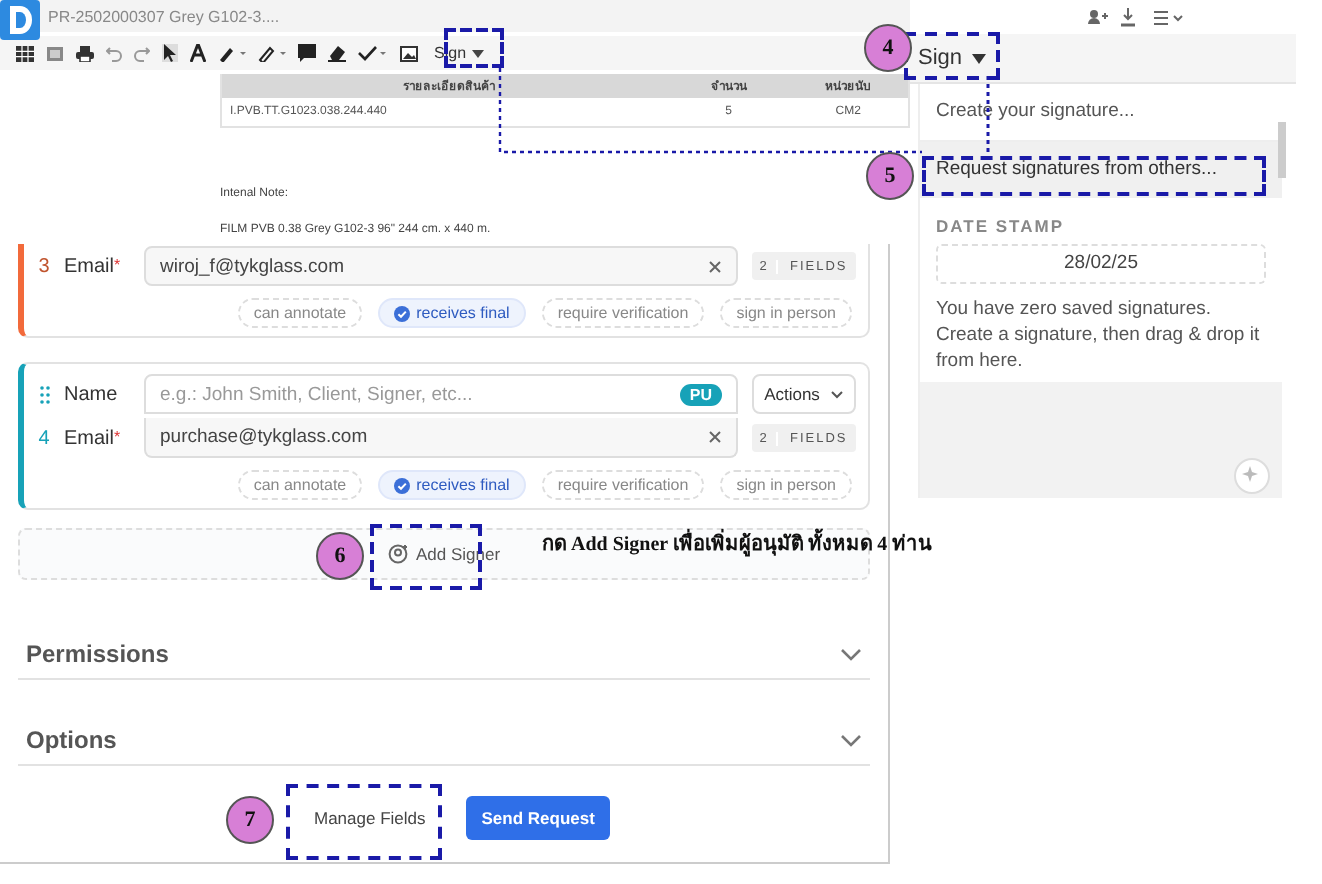 The image size is (1322, 884). Describe the element at coordinates (373, 53) in the screenshot. I see `checkmark-icon` at that location.